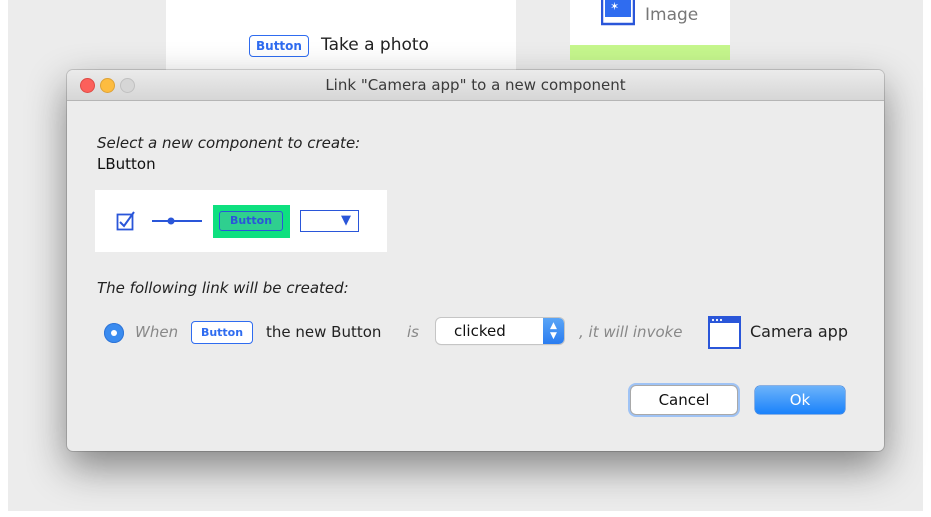  Describe the element at coordinates (927, 258) in the screenshot. I see `page-edge-right` at that location.